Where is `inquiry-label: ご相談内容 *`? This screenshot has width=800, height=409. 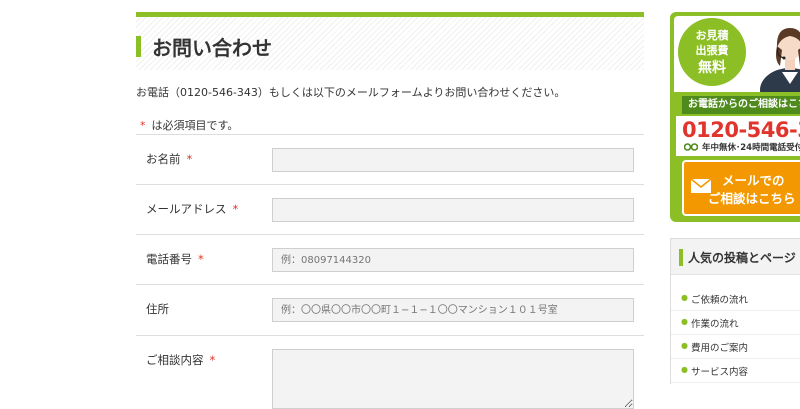
inquiry-label: ご相談内容 * is located at coordinates (181, 360).